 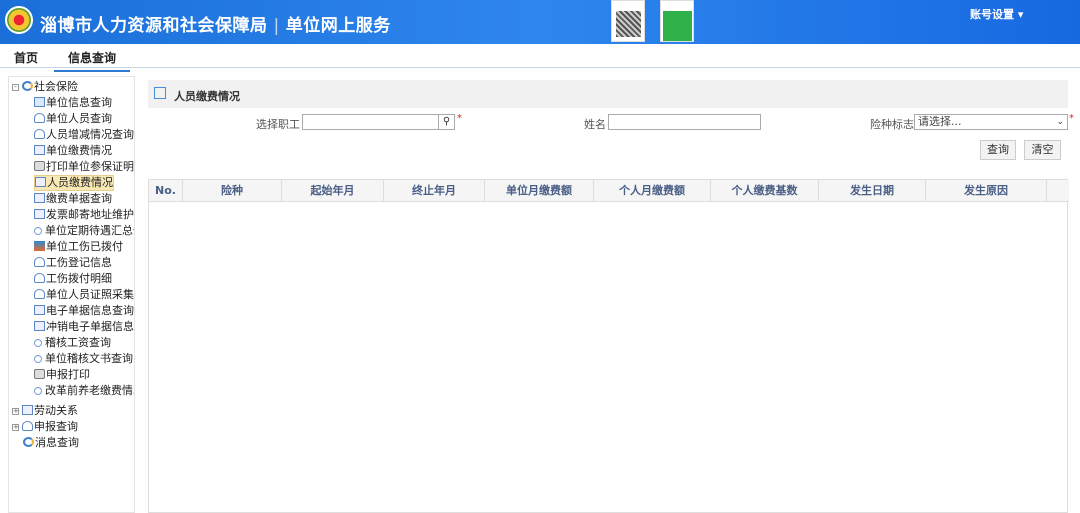 I want to click on sidebar-item: 人员缴费情况, so click(x=74, y=183).